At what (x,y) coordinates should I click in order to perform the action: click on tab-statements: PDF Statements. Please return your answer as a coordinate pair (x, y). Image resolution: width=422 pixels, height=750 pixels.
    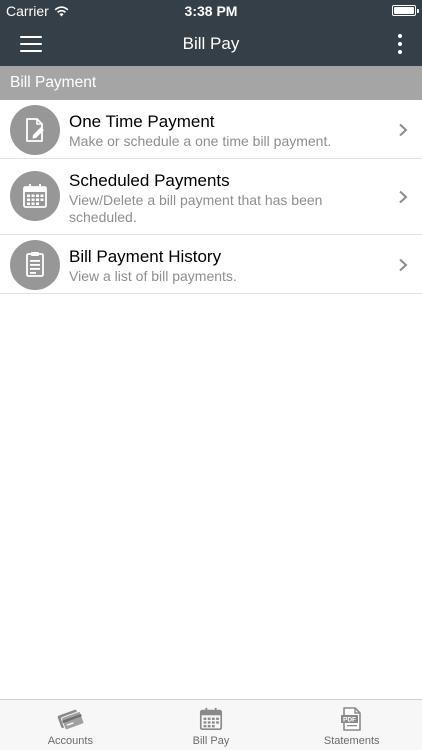
    Looking at the image, I should click on (351, 725).